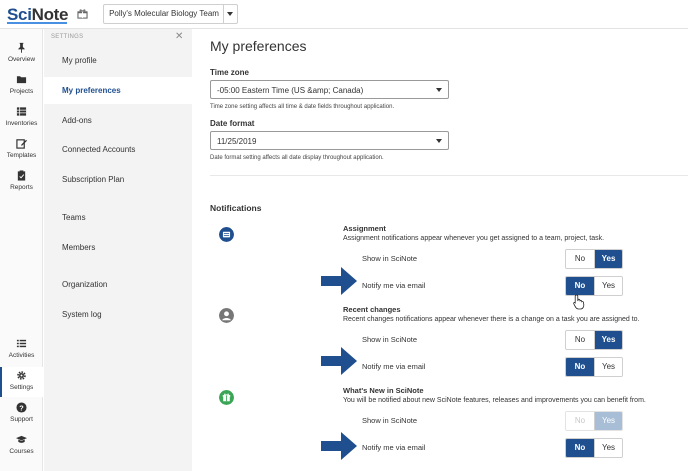  What do you see at coordinates (21, 419) in the screenshot?
I see `nav-label: Support` at bounding box center [21, 419].